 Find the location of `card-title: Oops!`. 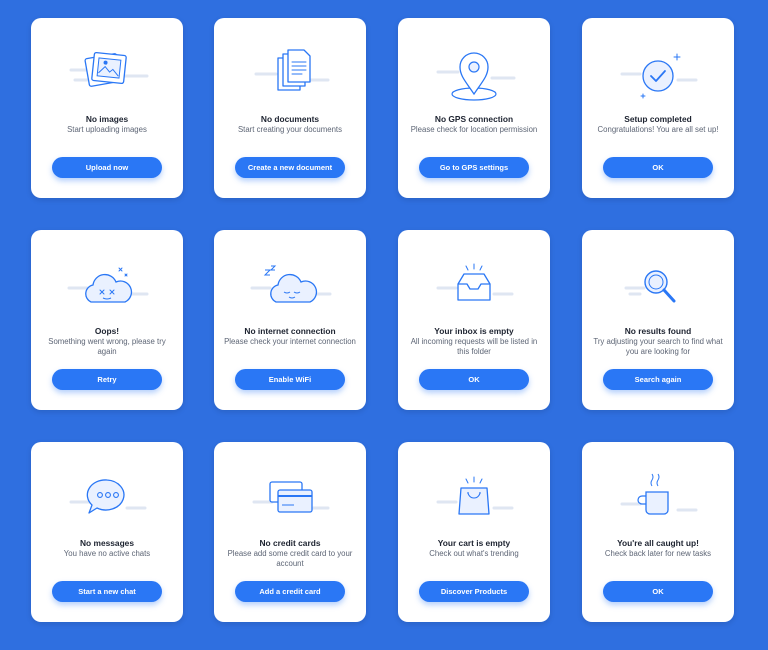

card-title: Oops! is located at coordinates (107, 331).